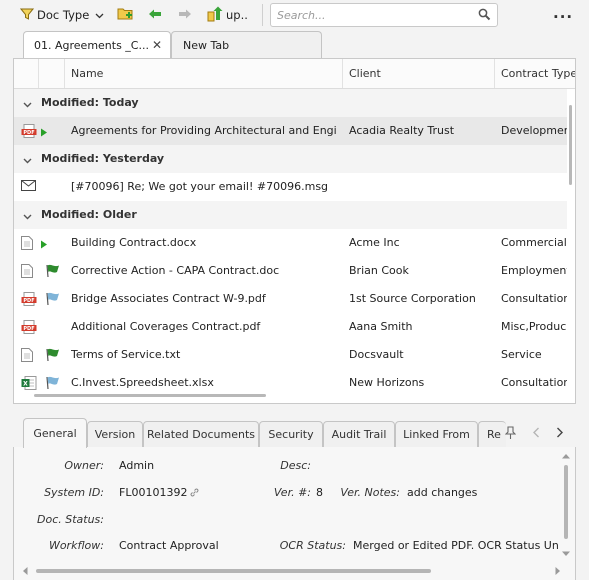 The width and height of the screenshot is (589, 580). I want to click on tab-agreements: 01. Agreements _C... ✕, so click(97, 44).